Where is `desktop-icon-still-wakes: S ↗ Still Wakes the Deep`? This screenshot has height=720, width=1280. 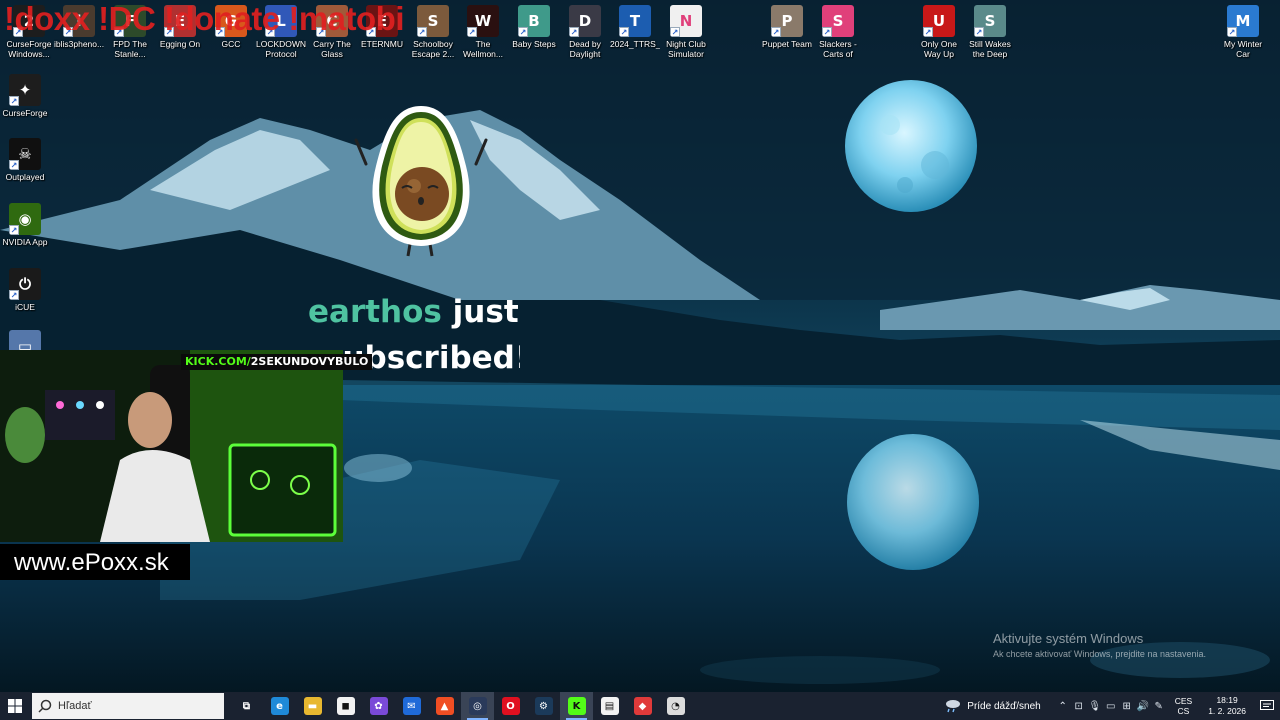 desktop-icon-still-wakes: S ↗ Still Wakes the Deep is located at coordinates (990, 32).